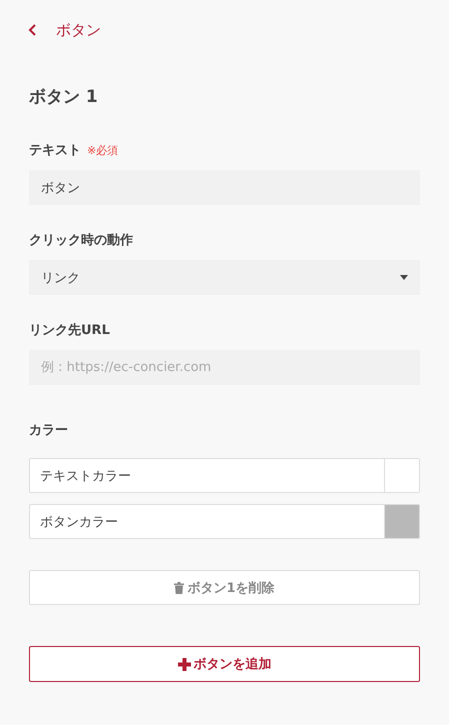 This screenshot has height=725, width=449. I want to click on trash-icon, so click(179, 588).